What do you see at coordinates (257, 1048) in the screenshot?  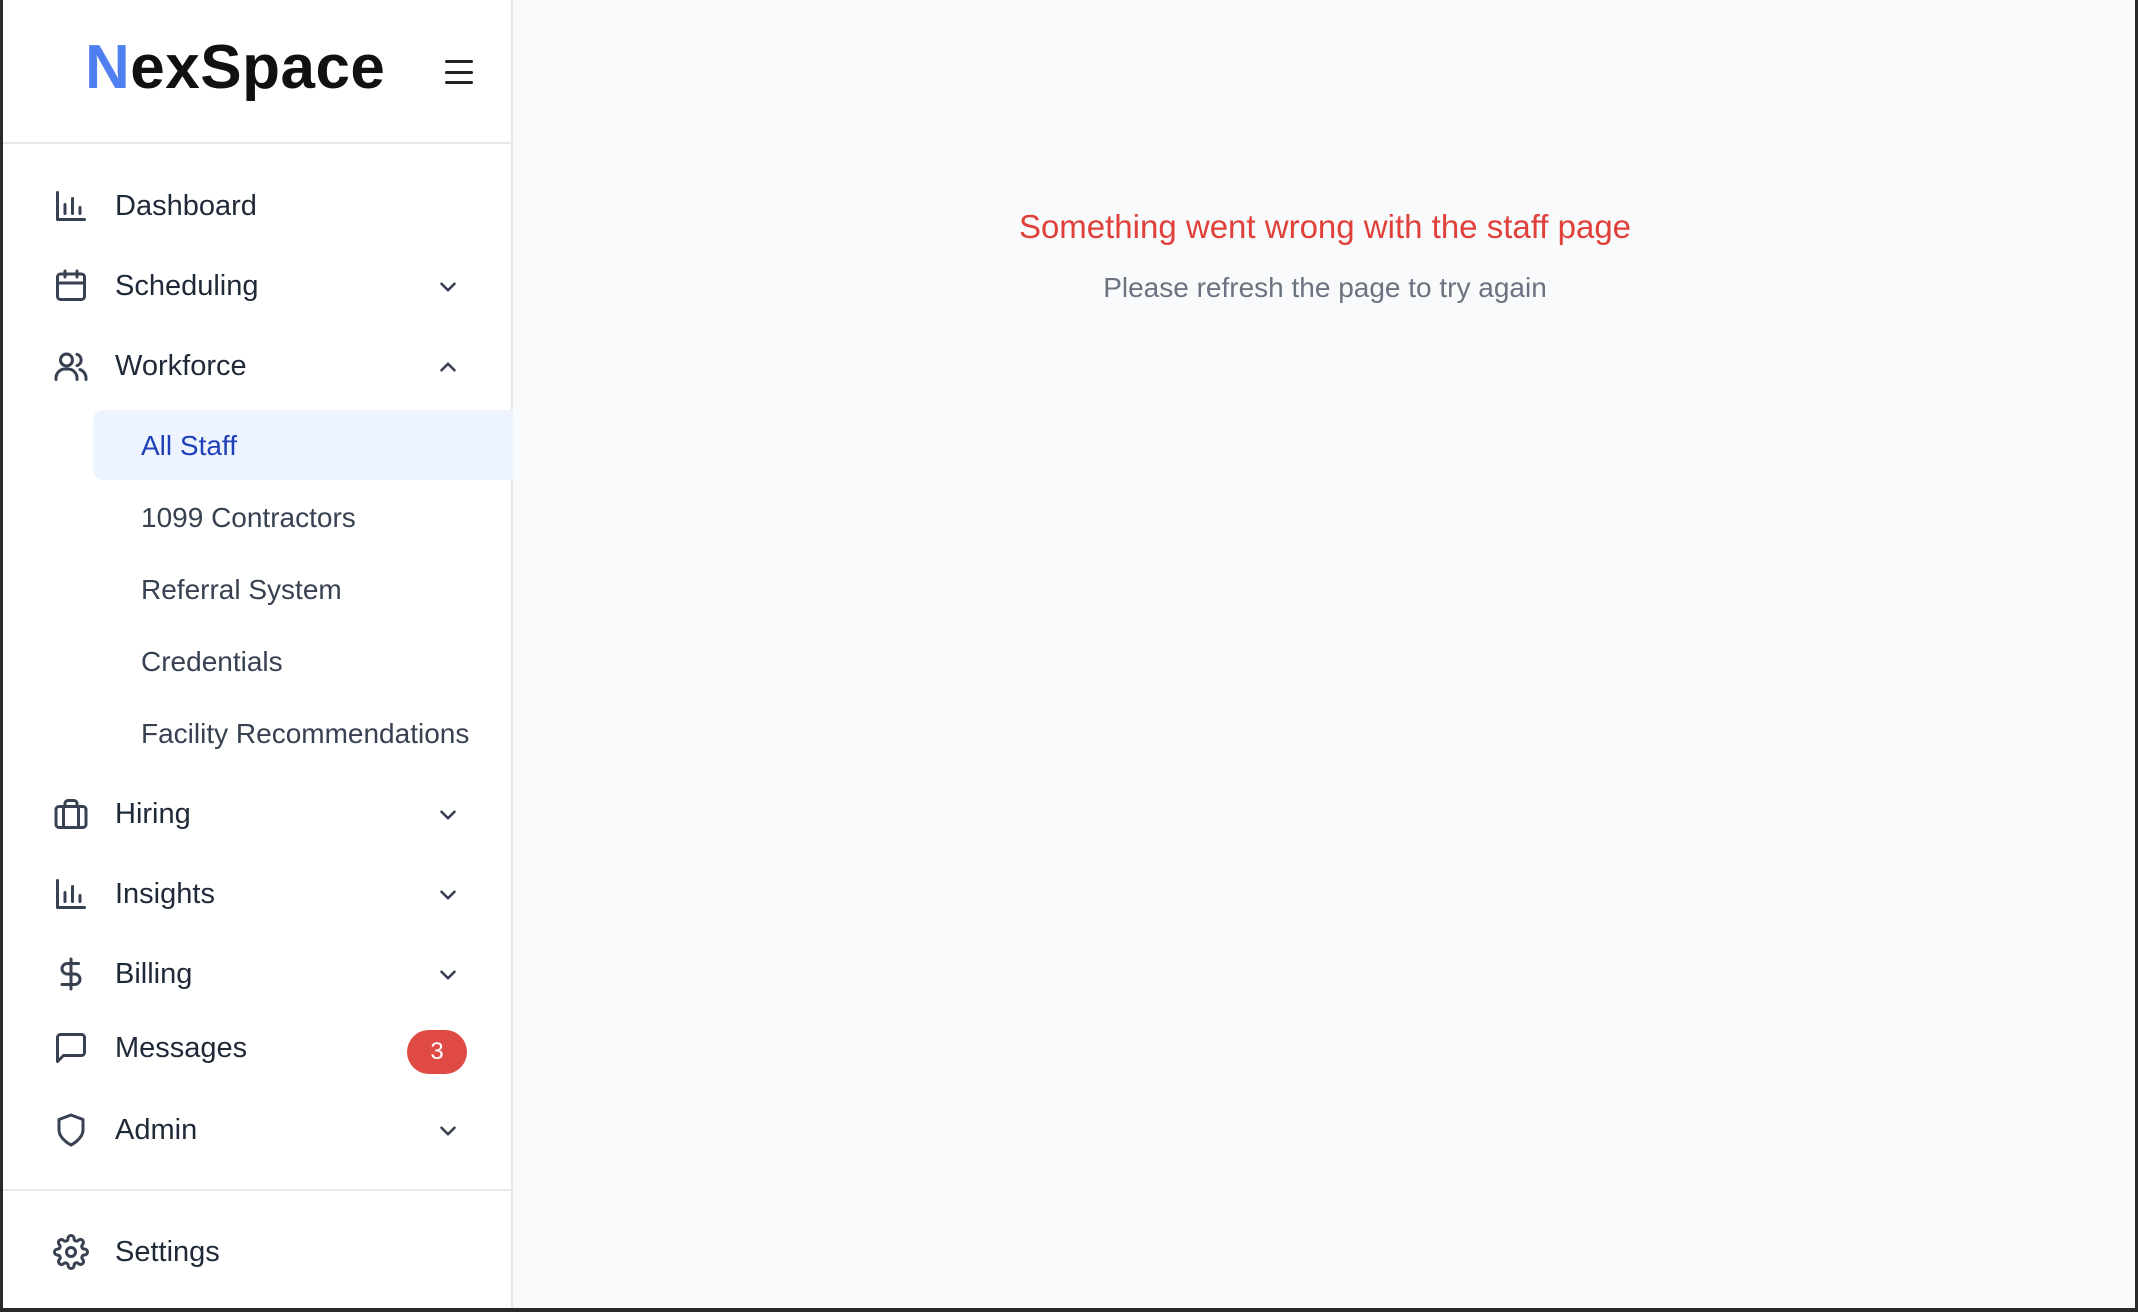 I see `sidebar-item-messages: Messages 3` at bounding box center [257, 1048].